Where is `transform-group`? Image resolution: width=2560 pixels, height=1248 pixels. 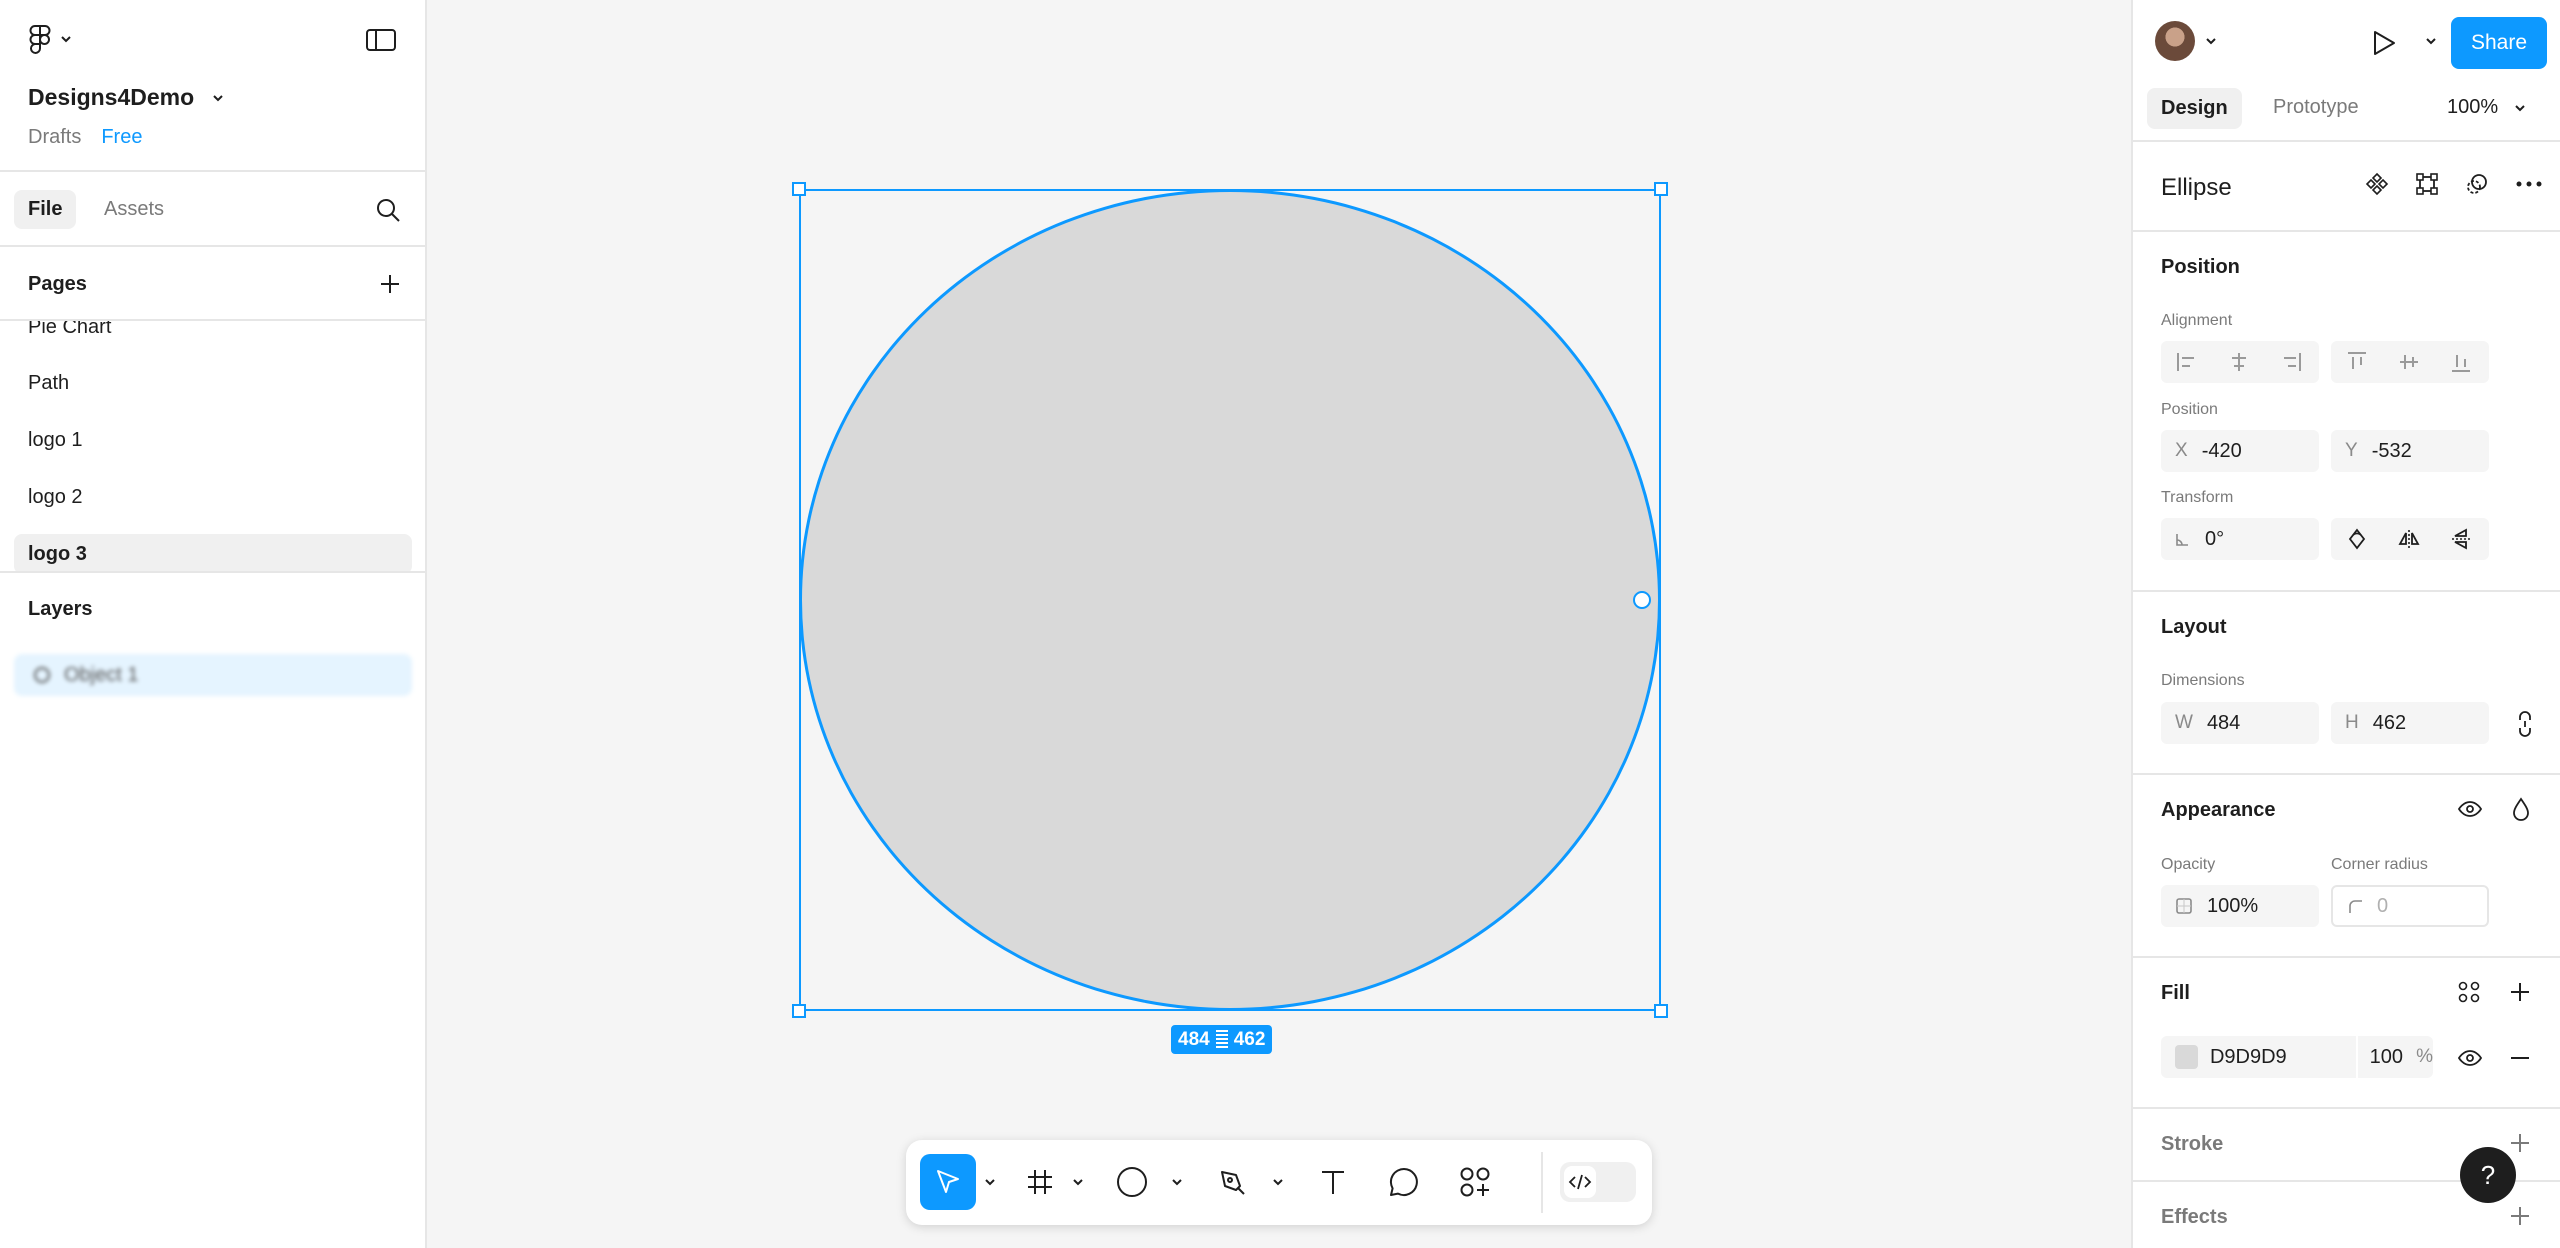 transform-group is located at coordinates (2410, 539).